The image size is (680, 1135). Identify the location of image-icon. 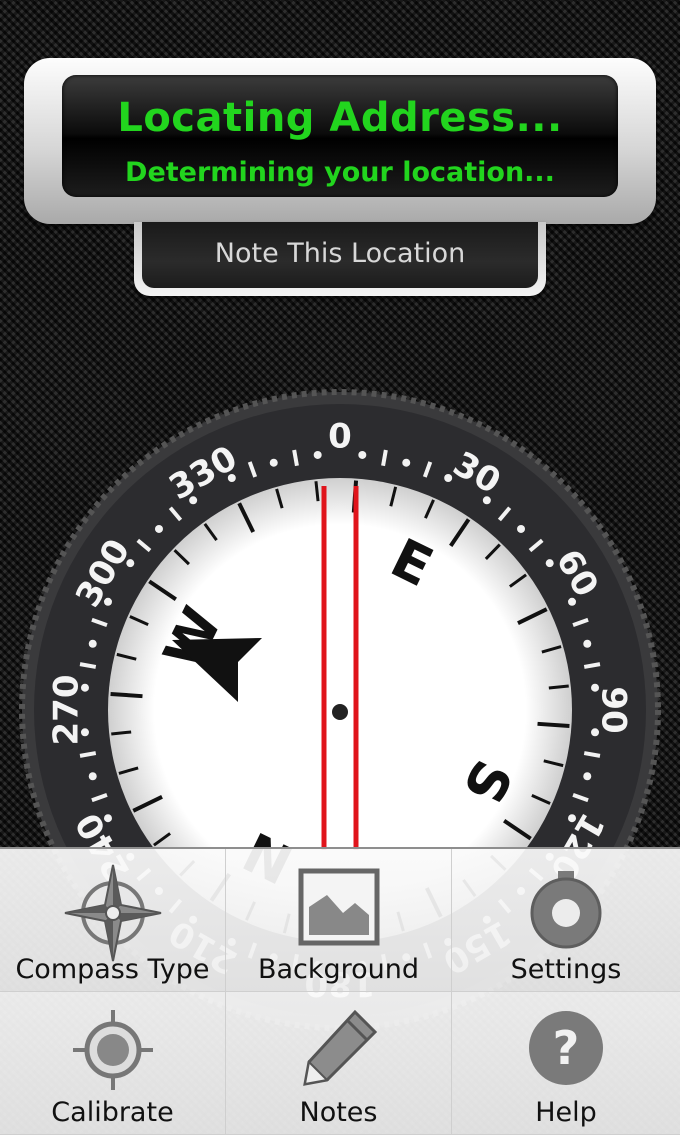
(338, 907).